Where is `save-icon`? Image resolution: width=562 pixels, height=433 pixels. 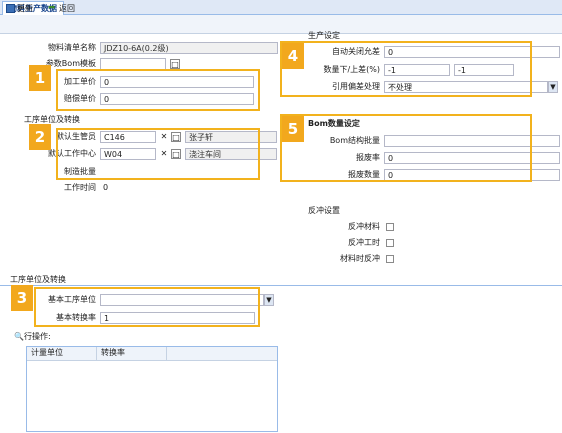
save-icon is located at coordinates (10, 8).